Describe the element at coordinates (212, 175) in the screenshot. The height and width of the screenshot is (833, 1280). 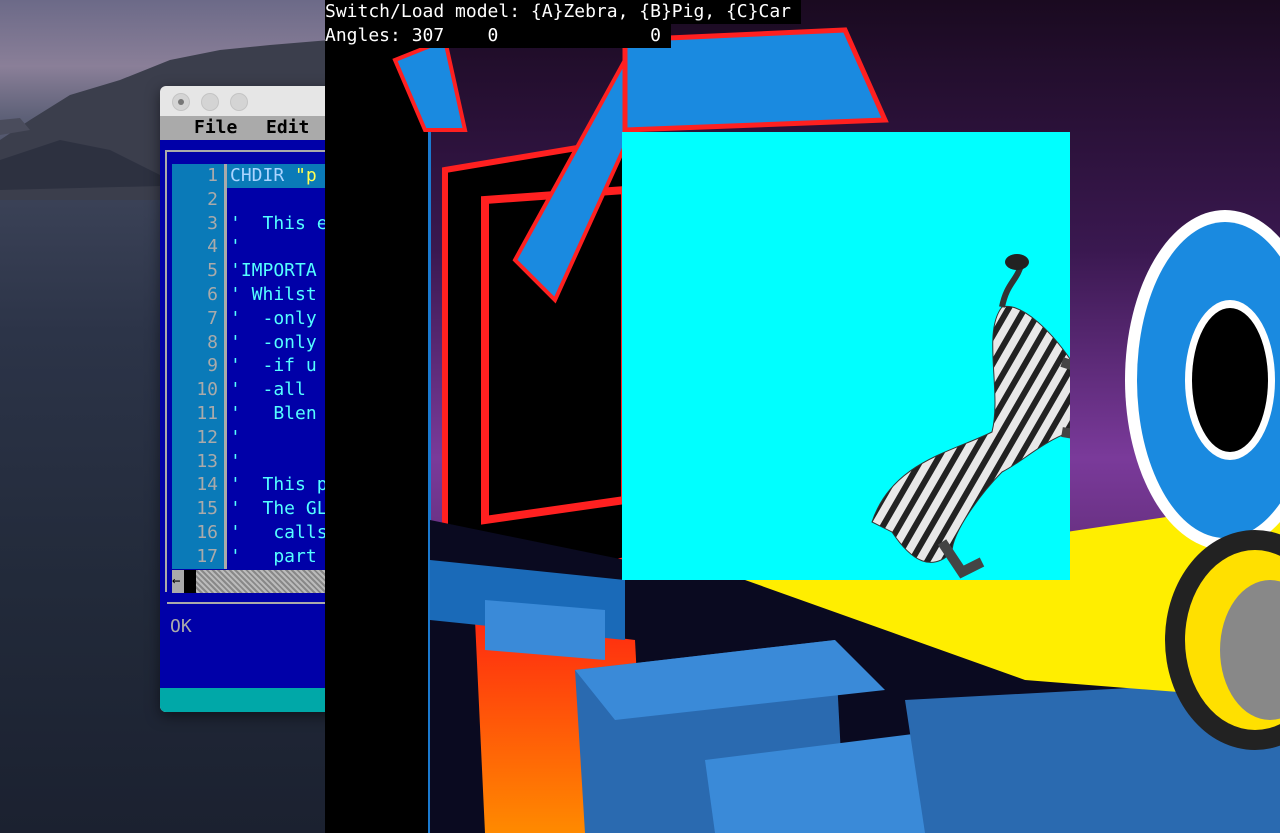
I see `line-number: 1` at that location.